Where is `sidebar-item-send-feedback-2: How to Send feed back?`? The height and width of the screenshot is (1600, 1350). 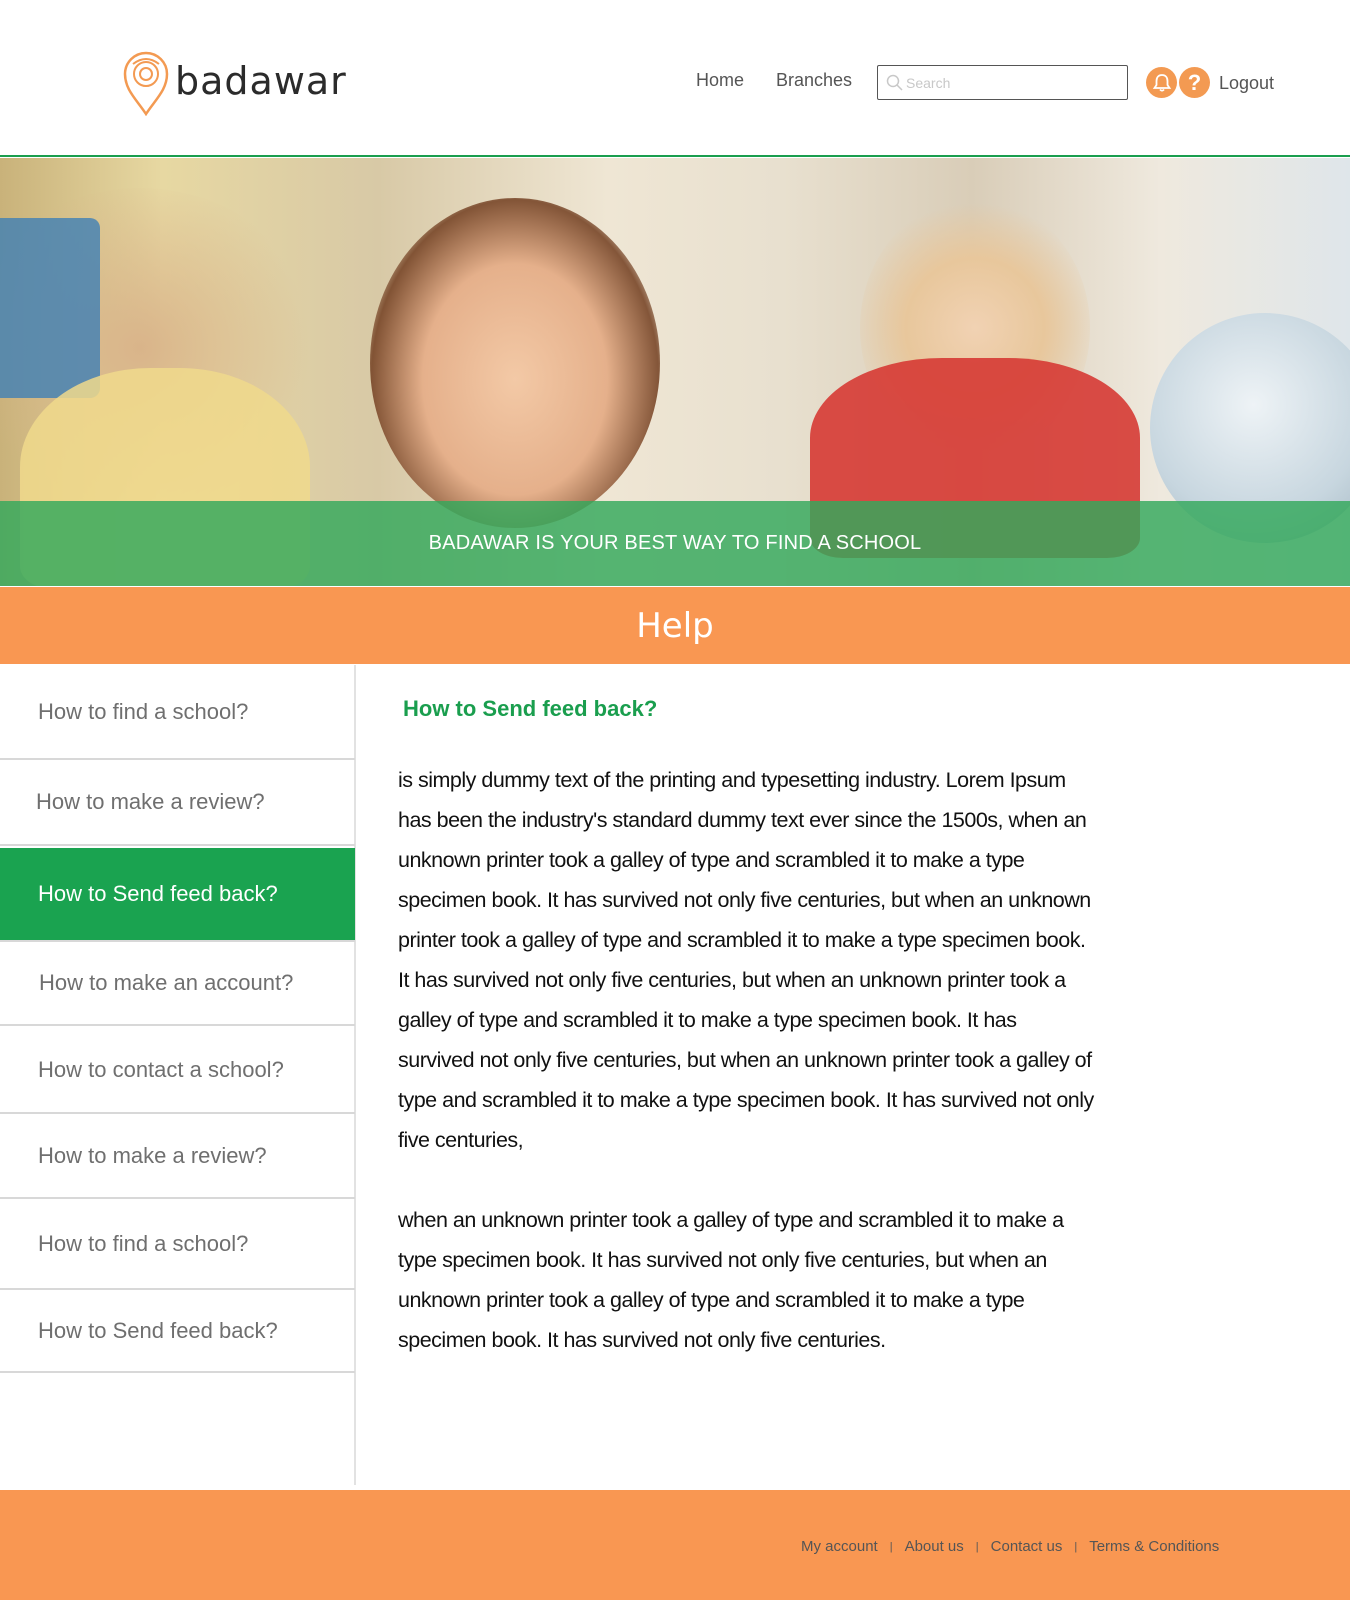 sidebar-item-send-feedback-2: How to Send feed back? is located at coordinates (177, 1331).